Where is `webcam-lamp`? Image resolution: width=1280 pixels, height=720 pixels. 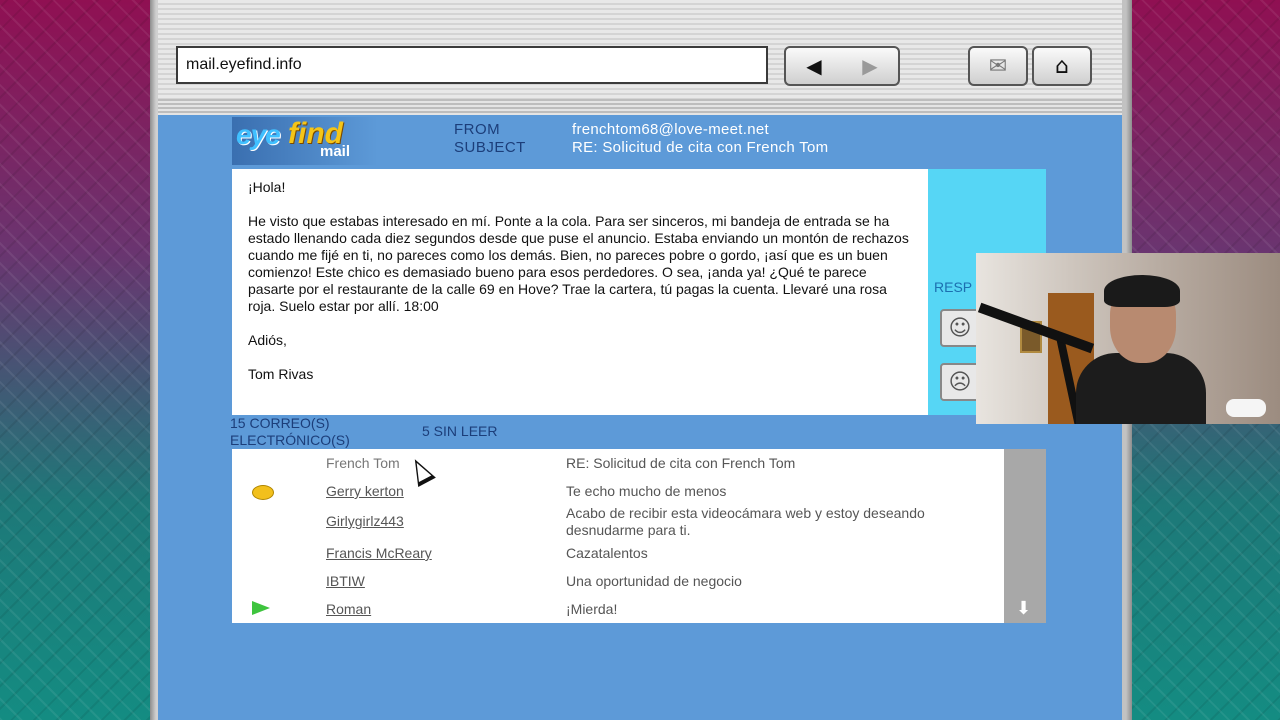 webcam-lamp is located at coordinates (1246, 408).